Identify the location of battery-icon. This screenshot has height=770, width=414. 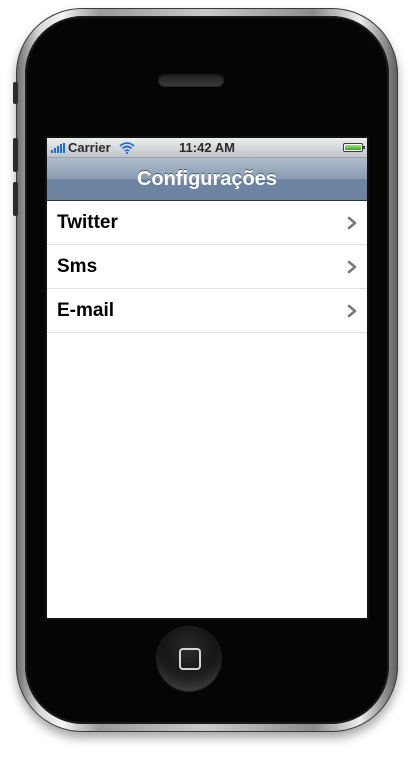
(354, 147).